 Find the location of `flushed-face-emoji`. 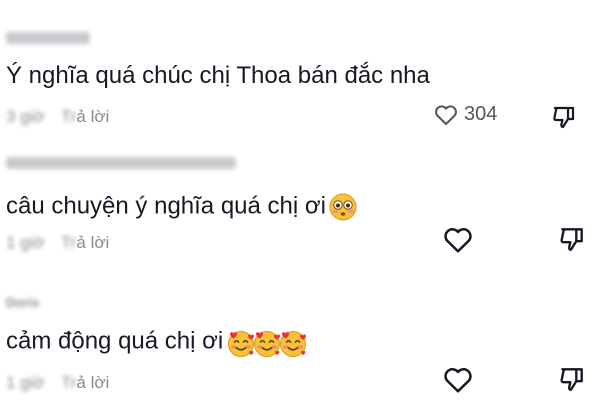

flushed-face-emoji is located at coordinates (343, 207).